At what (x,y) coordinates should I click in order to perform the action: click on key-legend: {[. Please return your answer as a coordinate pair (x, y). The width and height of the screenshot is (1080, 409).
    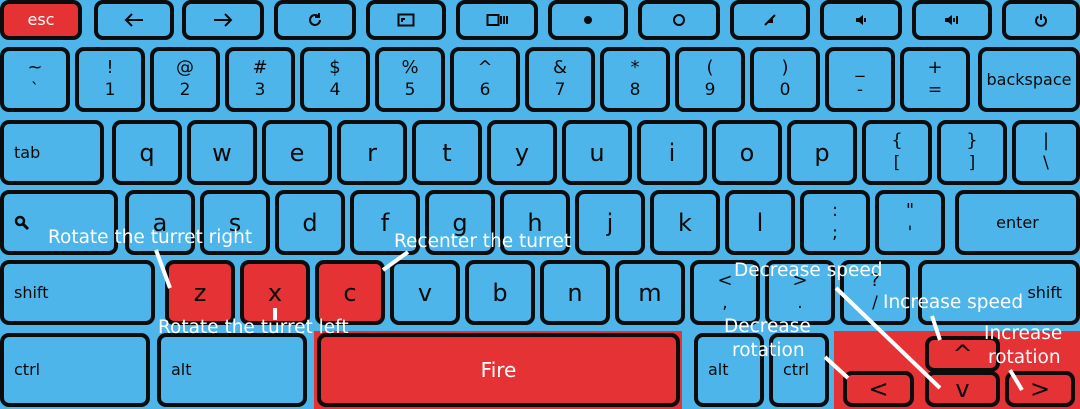
    Looking at the image, I should click on (896, 152).